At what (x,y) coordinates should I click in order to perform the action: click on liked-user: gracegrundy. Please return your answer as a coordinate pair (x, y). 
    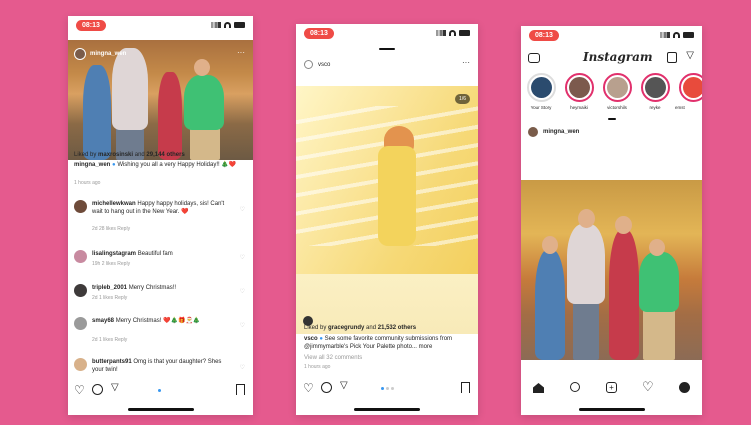
    Looking at the image, I should click on (346, 328).